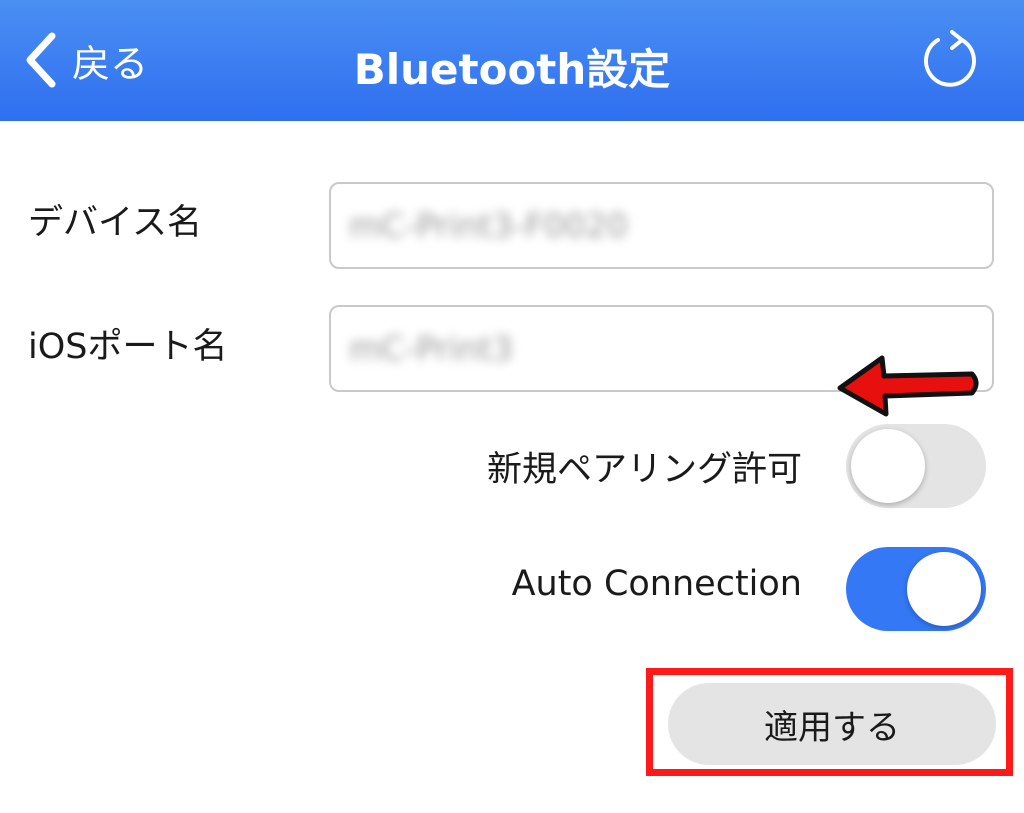 The width and height of the screenshot is (1024, 813). What do you see at coordinates (115, 223) in the screenshot?
I see `device-name-label: デバイス名` at bounding box center [115, 223].